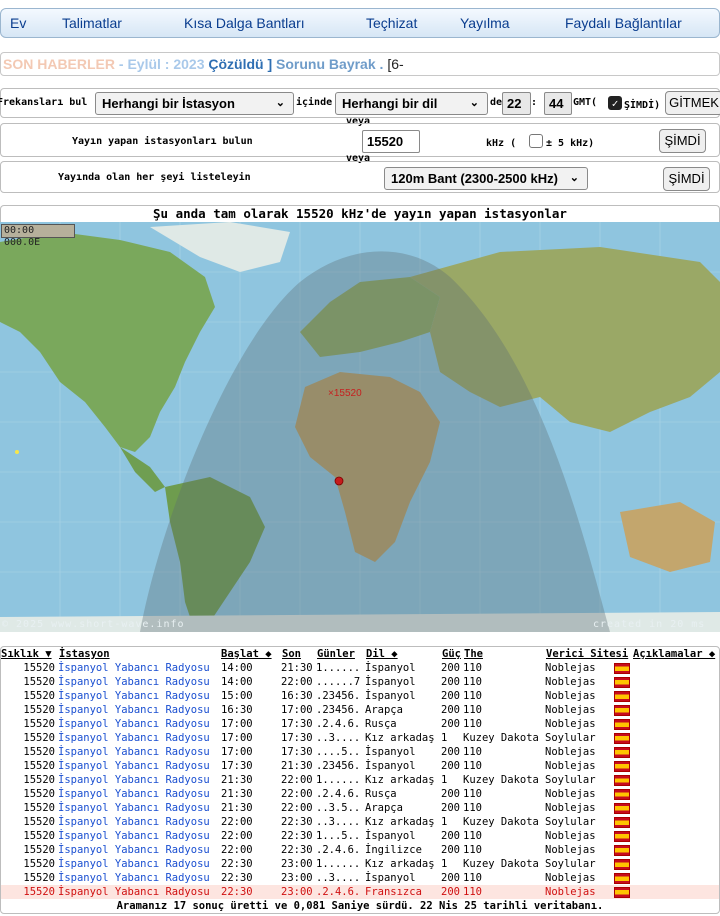 This screenshot has width=720, height=916. I want to click on cell-language: İngilizce, so click(393, 850).